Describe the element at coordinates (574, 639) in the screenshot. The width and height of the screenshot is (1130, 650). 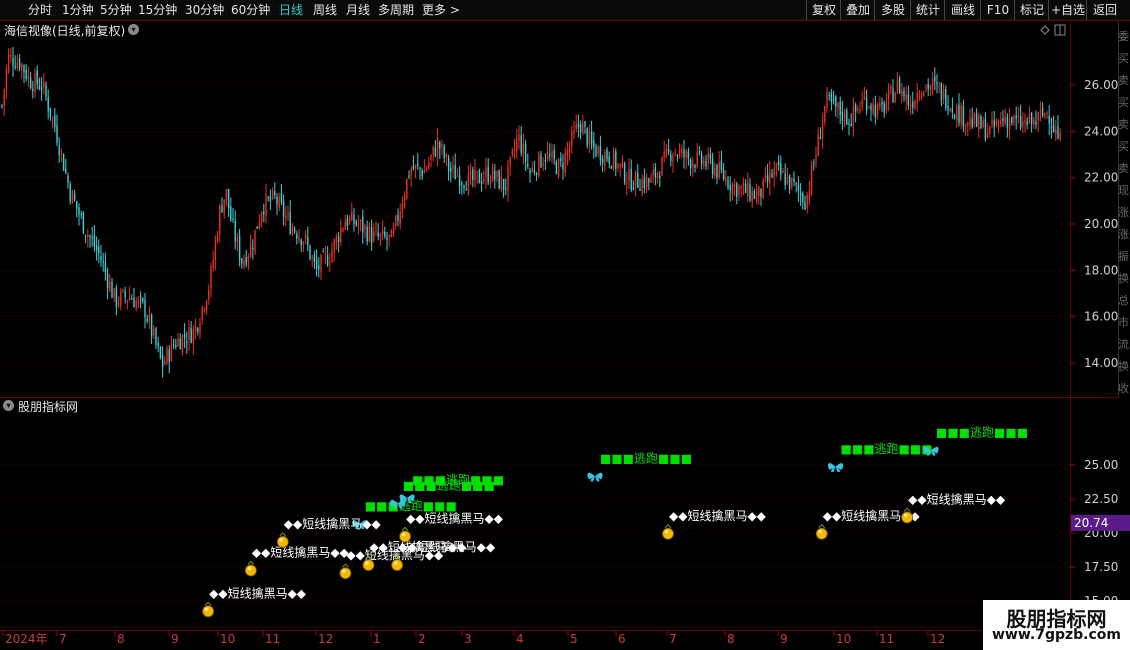
I see `time-tick-label: 5` at that location.